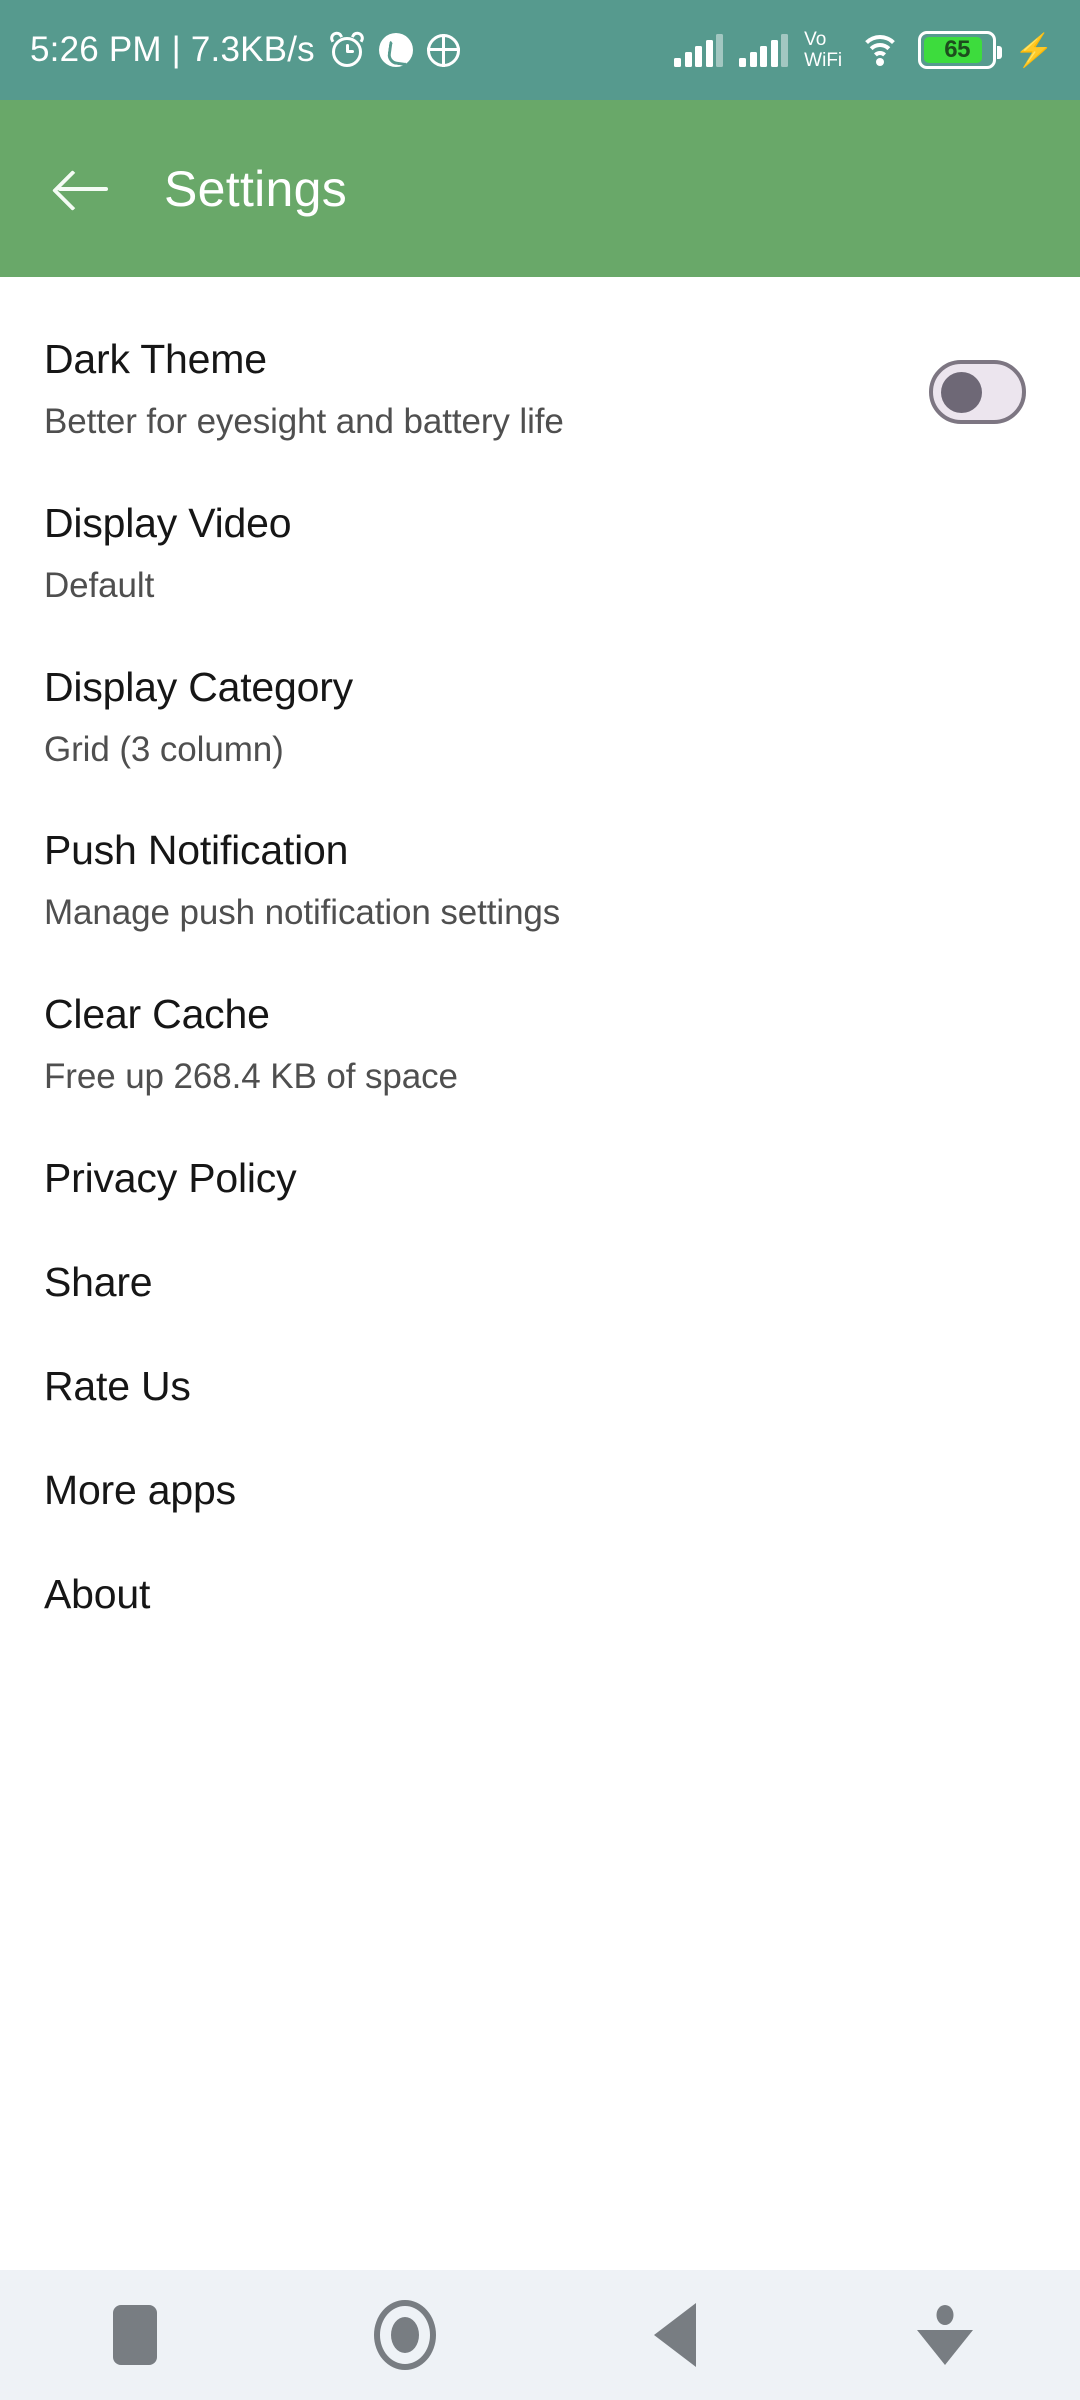  I want to click on nav-home-button, so click(405, 2335).